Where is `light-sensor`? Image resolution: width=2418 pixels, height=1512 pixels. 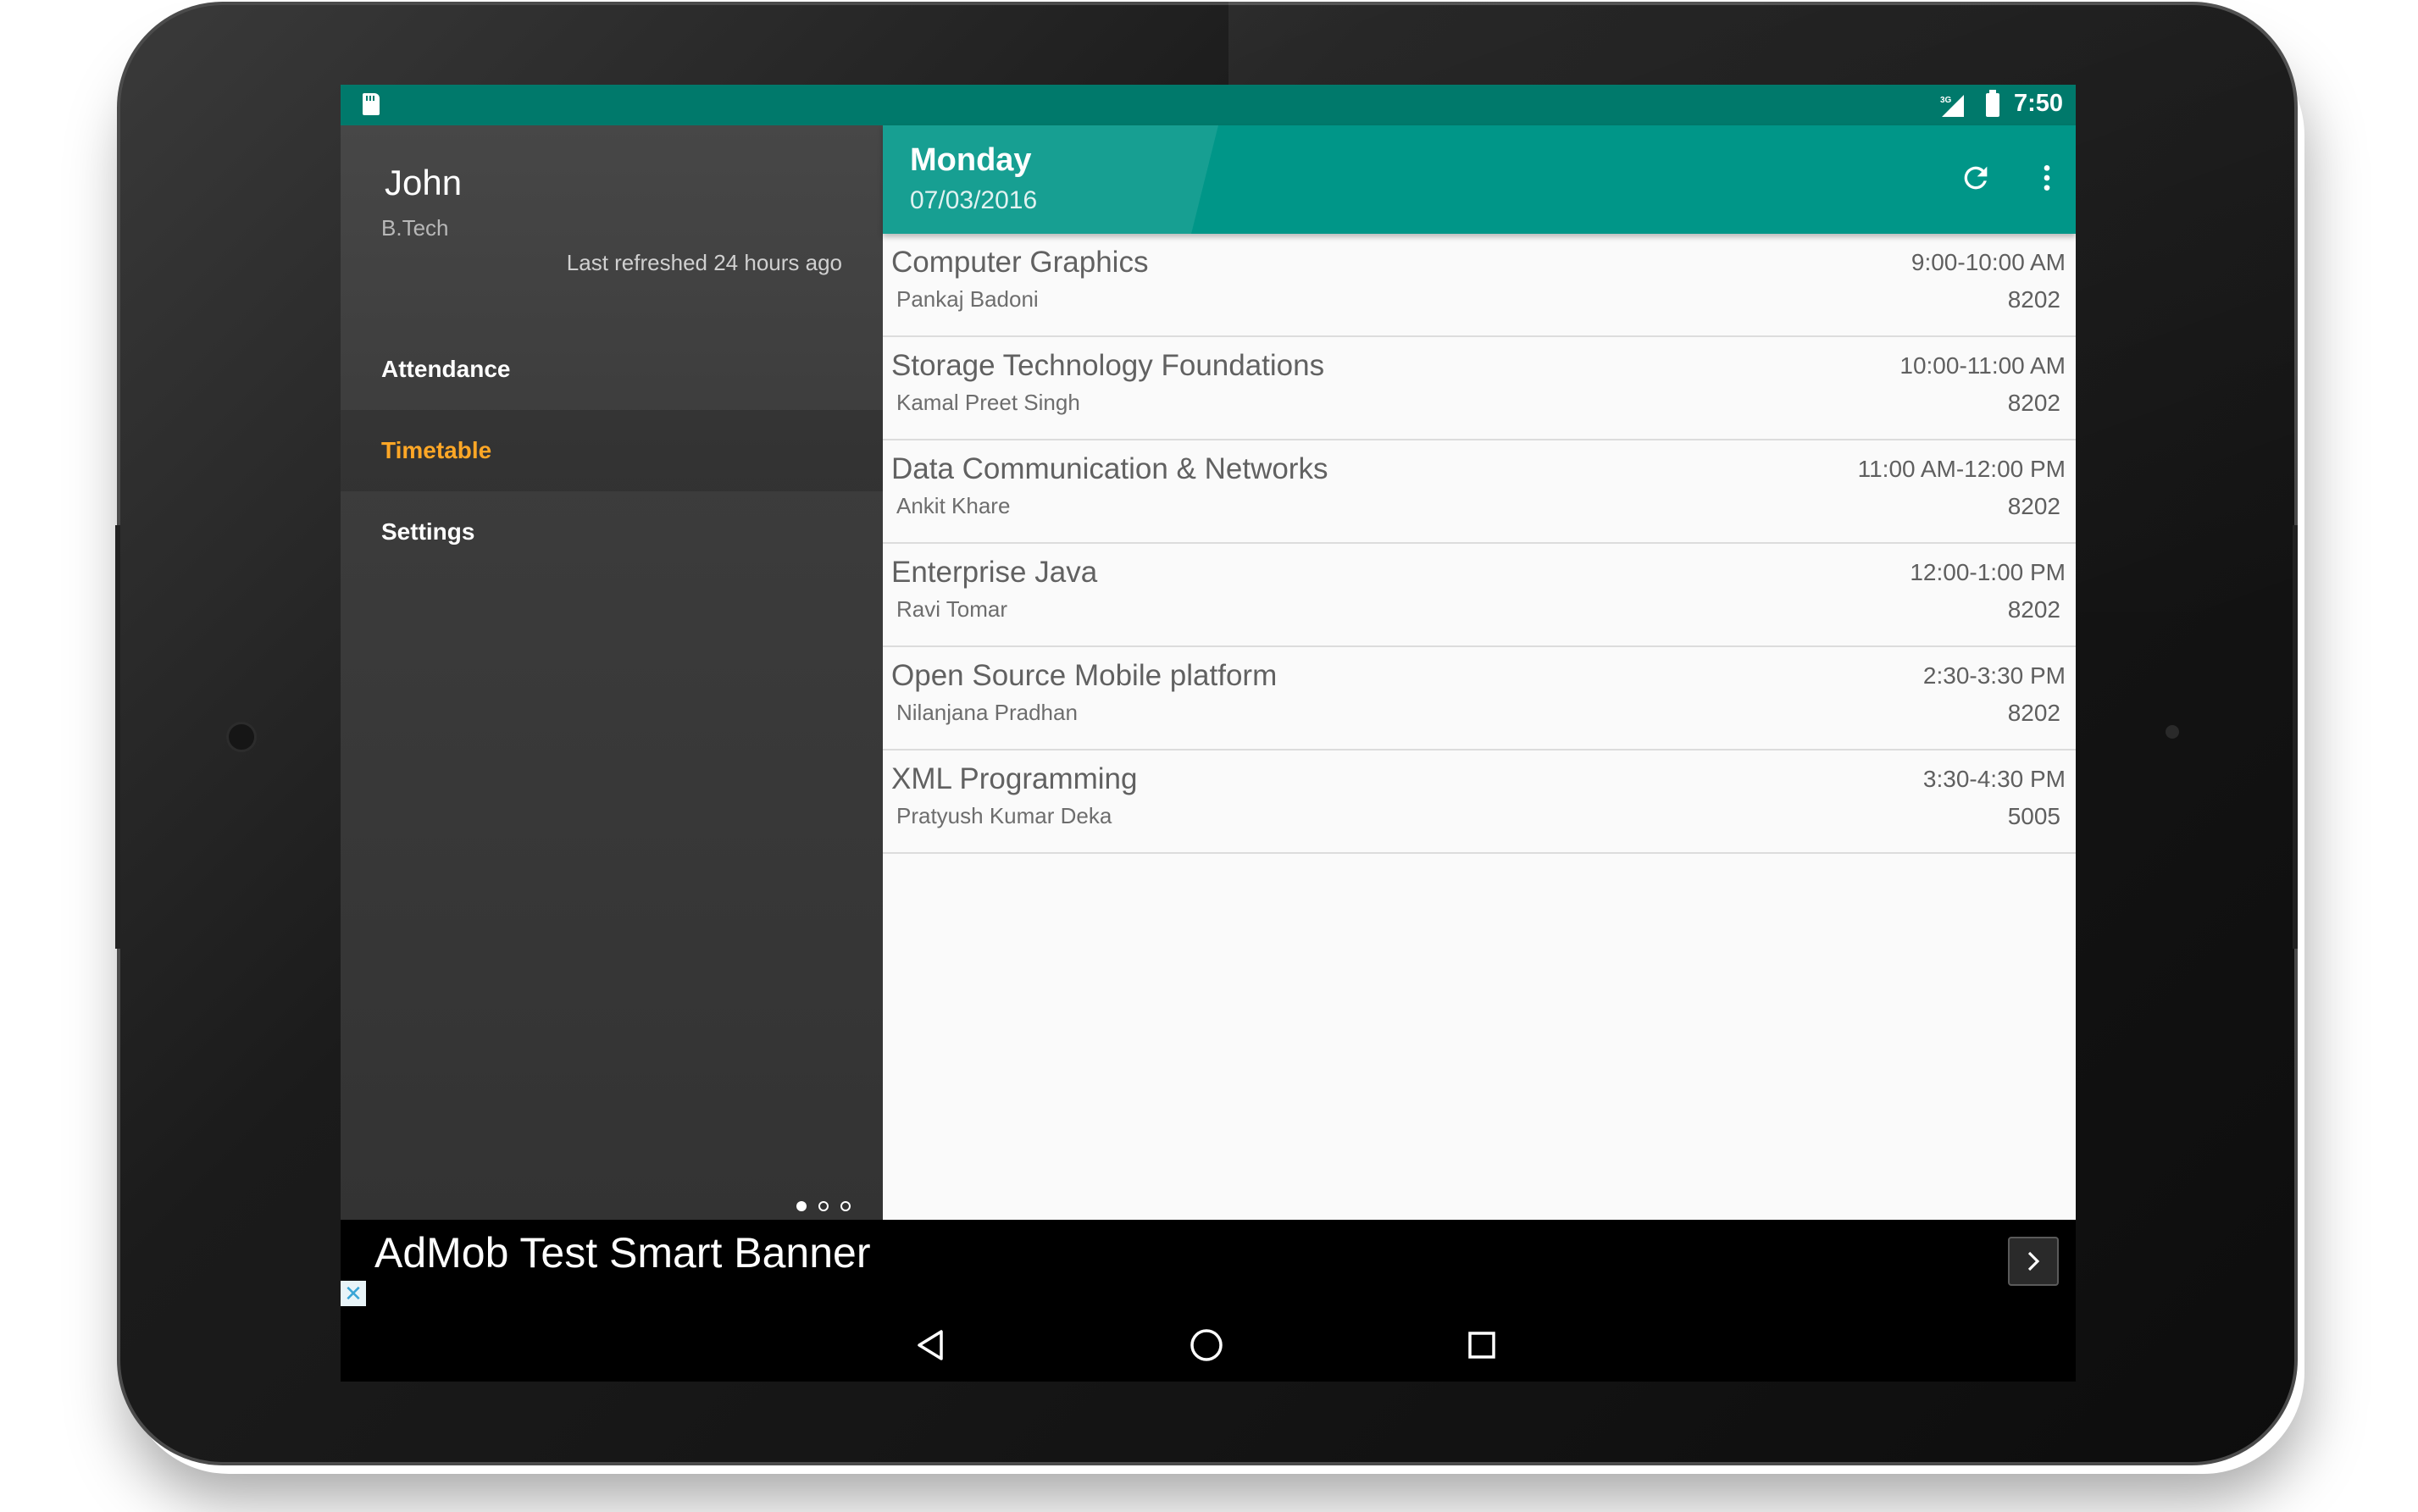
light-sensor is located at coordinates (2172, 732).